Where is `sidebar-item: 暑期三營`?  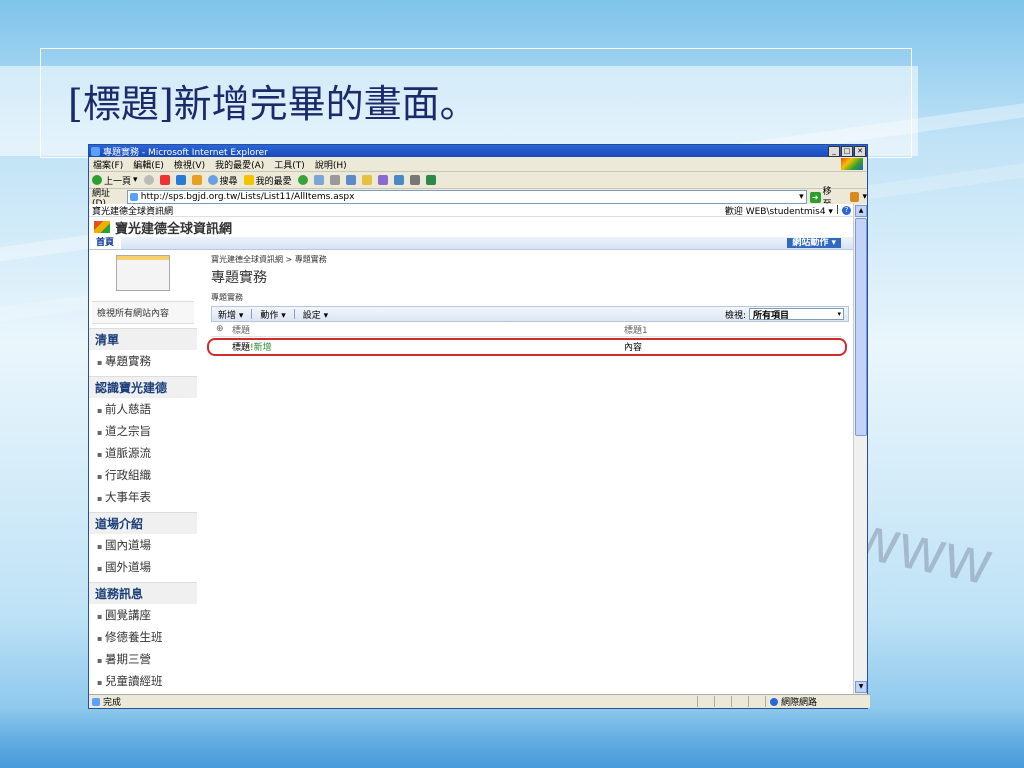
sidebar-item: 暑期三營 is located at coordinates (143, 659).